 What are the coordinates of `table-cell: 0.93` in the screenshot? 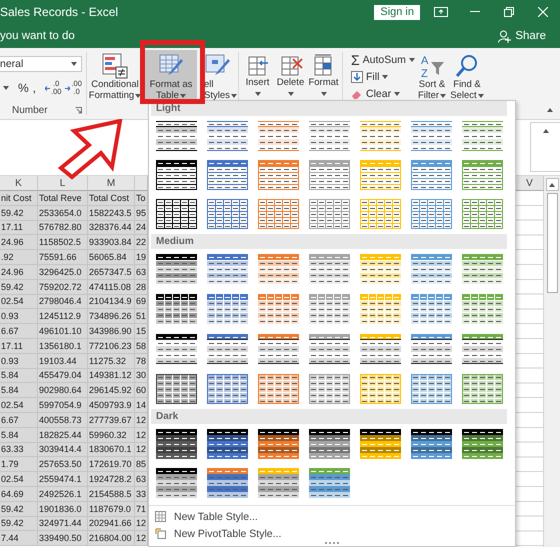 It's located at (19, 361).